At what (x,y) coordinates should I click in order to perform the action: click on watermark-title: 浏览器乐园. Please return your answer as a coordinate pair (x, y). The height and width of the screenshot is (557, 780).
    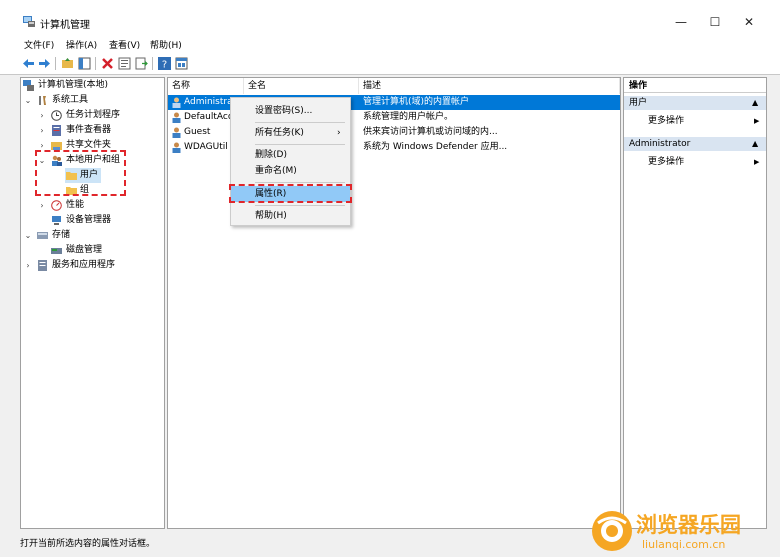
    Looking at the image, I should click on (688, 525).